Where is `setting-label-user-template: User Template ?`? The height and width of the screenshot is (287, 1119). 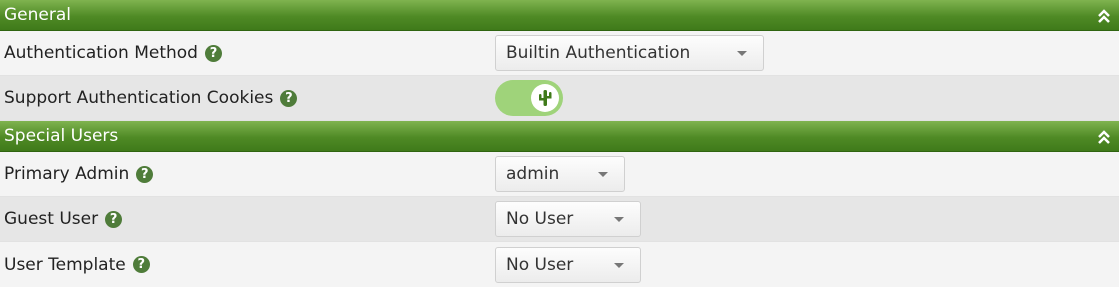 setting-label-user-template: User Template ? is located at coordinates (247, 265).